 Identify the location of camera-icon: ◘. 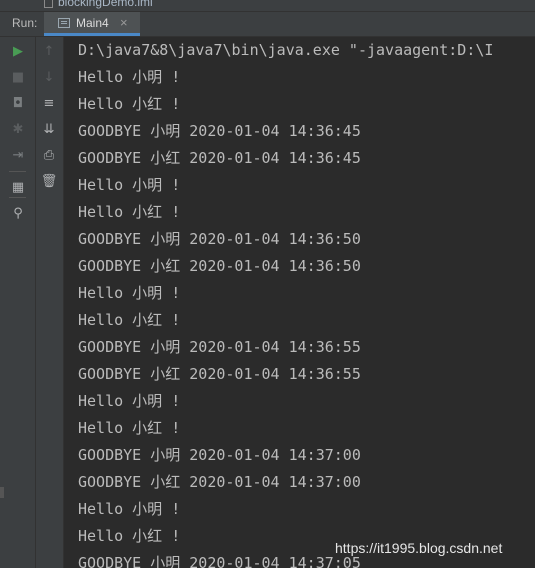
(18, 104).